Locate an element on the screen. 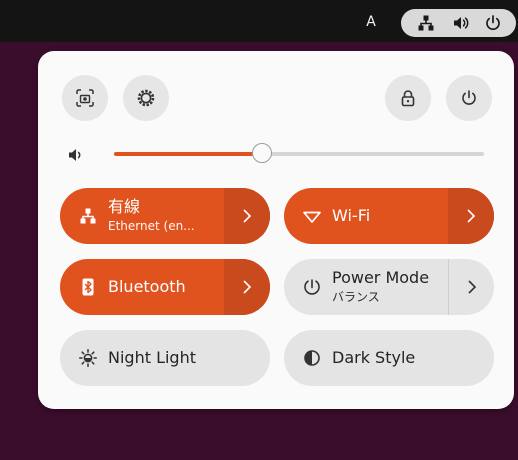 The image size is (518, 460). bluetooth-toggle: Bluetooth is located at coordinates (165, 287).